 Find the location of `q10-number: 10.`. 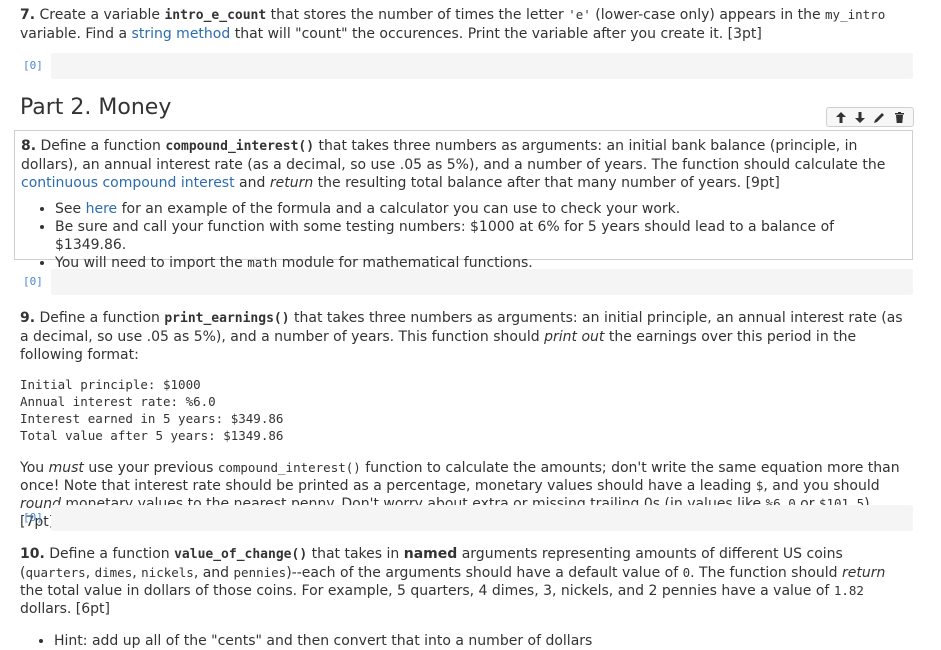

q10-number: 10. is located at coordinates (32, 554).